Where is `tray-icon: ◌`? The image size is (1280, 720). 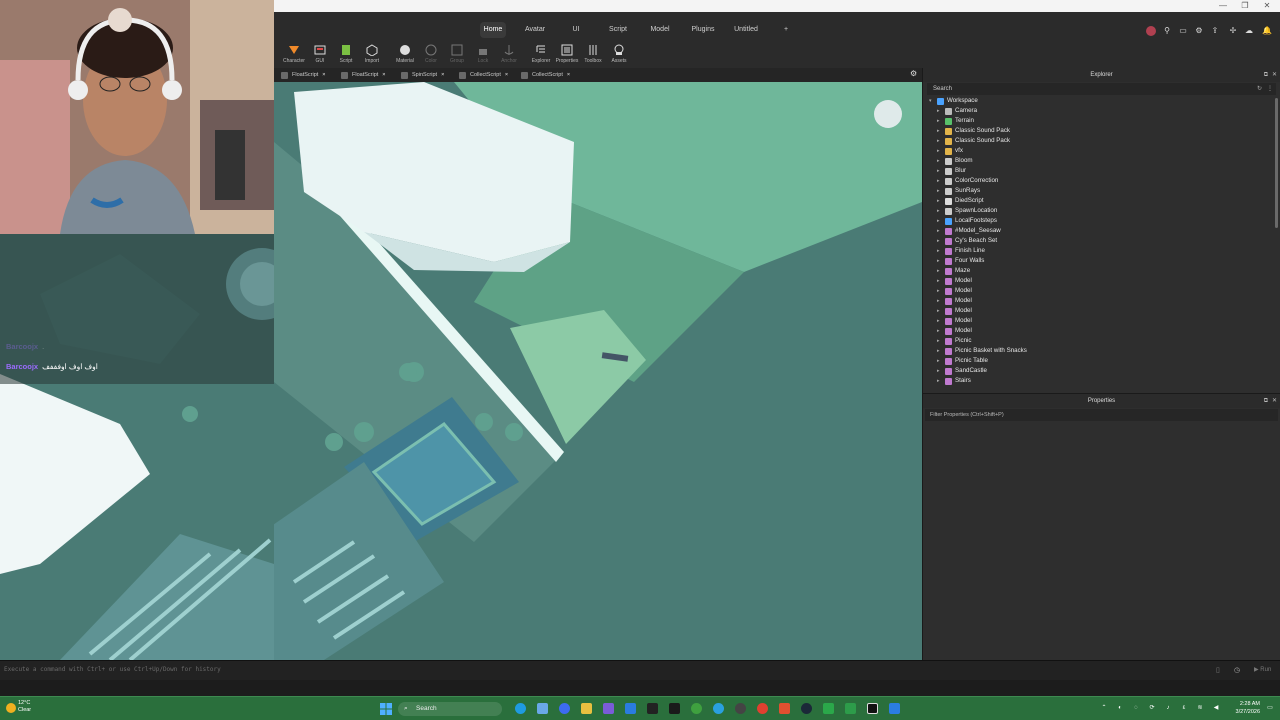 tray-icon: ◌ is located at coordinates (1136, 708).